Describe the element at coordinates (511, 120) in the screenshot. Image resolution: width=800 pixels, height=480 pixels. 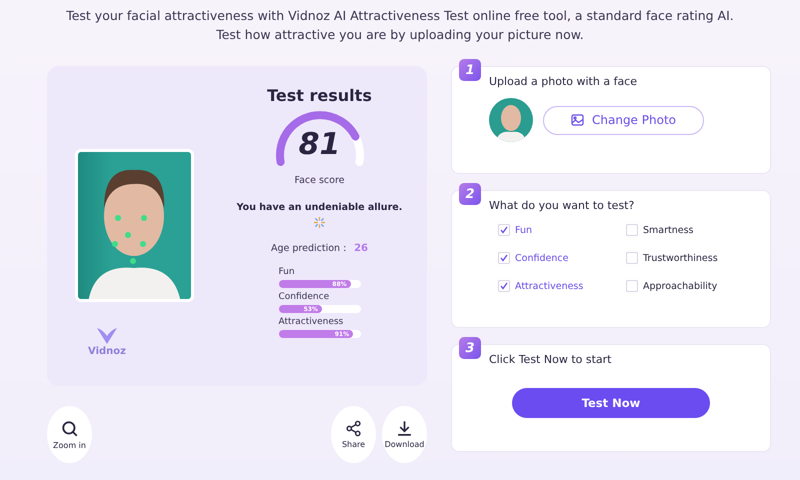
I see `avatar-photo-placeholder` at that location.